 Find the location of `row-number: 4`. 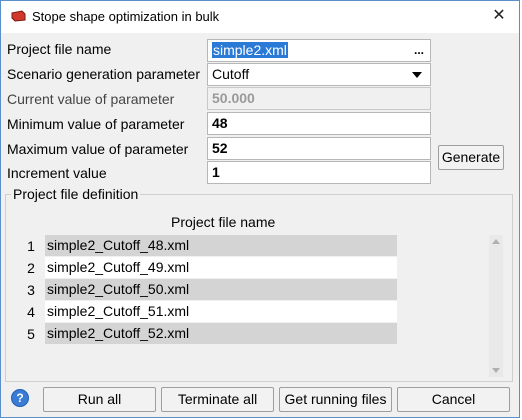

row-number: 4 is located at coordinates (31, 312).